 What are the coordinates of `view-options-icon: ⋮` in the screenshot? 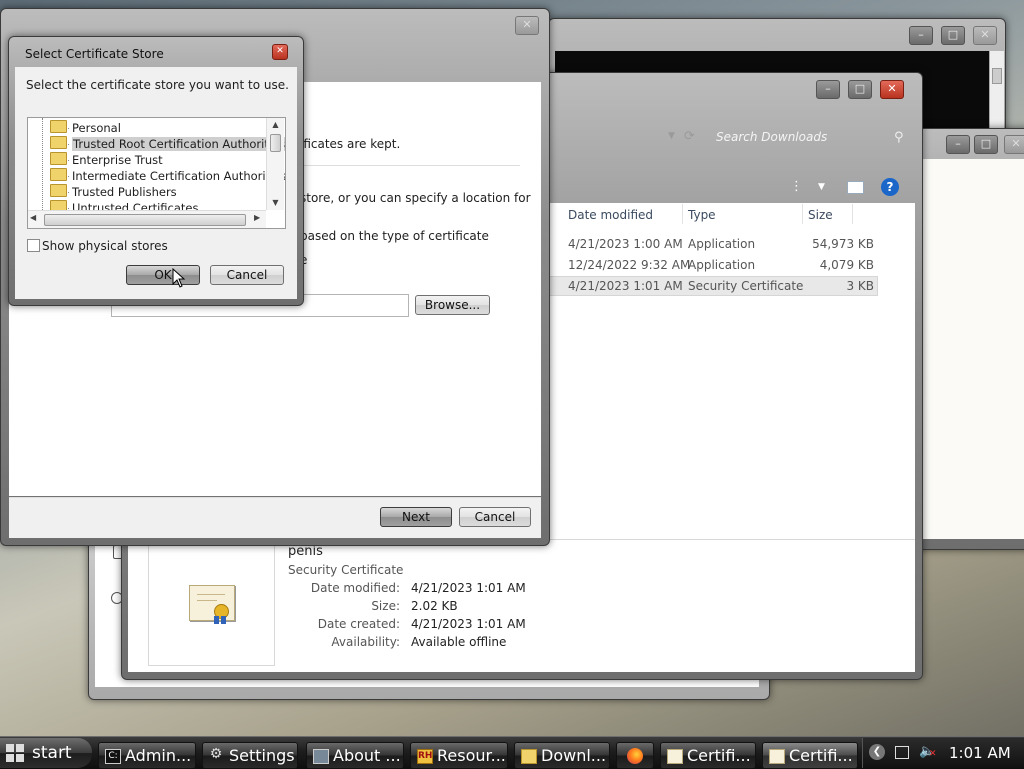 It's located at (796, 186).